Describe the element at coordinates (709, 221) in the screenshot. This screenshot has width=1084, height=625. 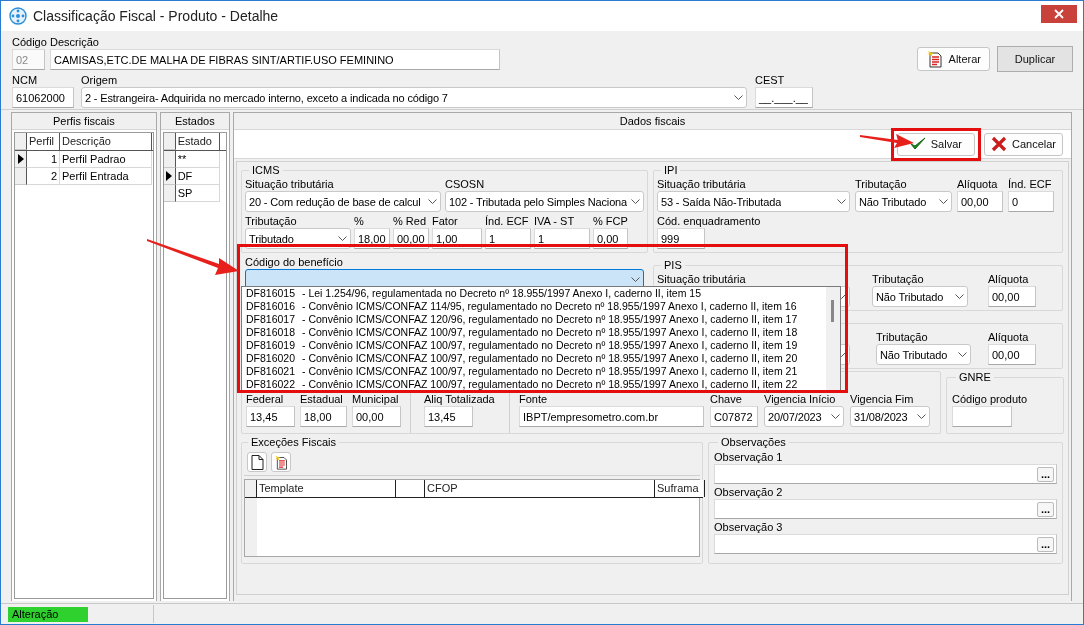
I see `field-label: Cód. enquadramento` at that location.